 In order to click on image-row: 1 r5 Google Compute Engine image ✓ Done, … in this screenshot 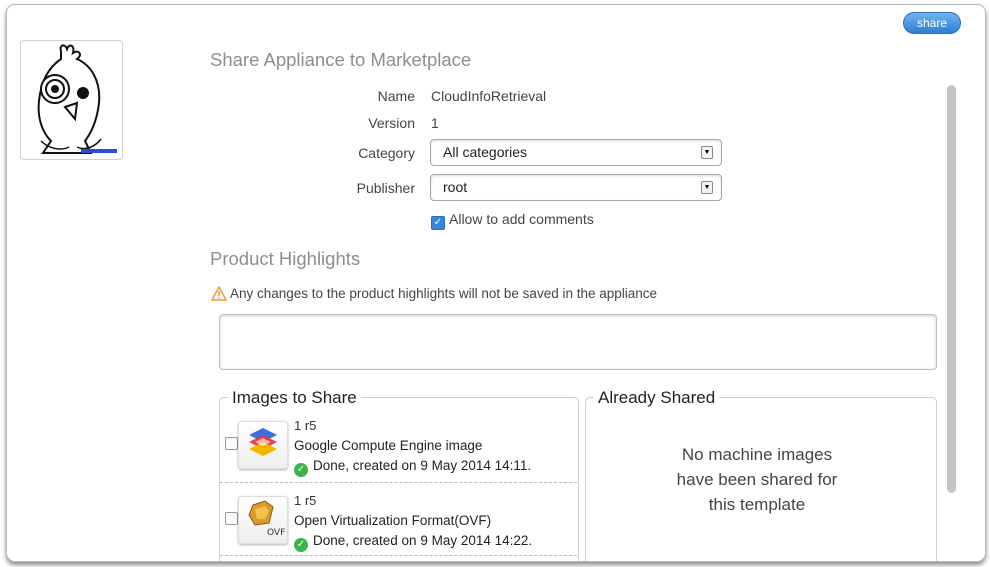, I will do `click(398, 456)`.